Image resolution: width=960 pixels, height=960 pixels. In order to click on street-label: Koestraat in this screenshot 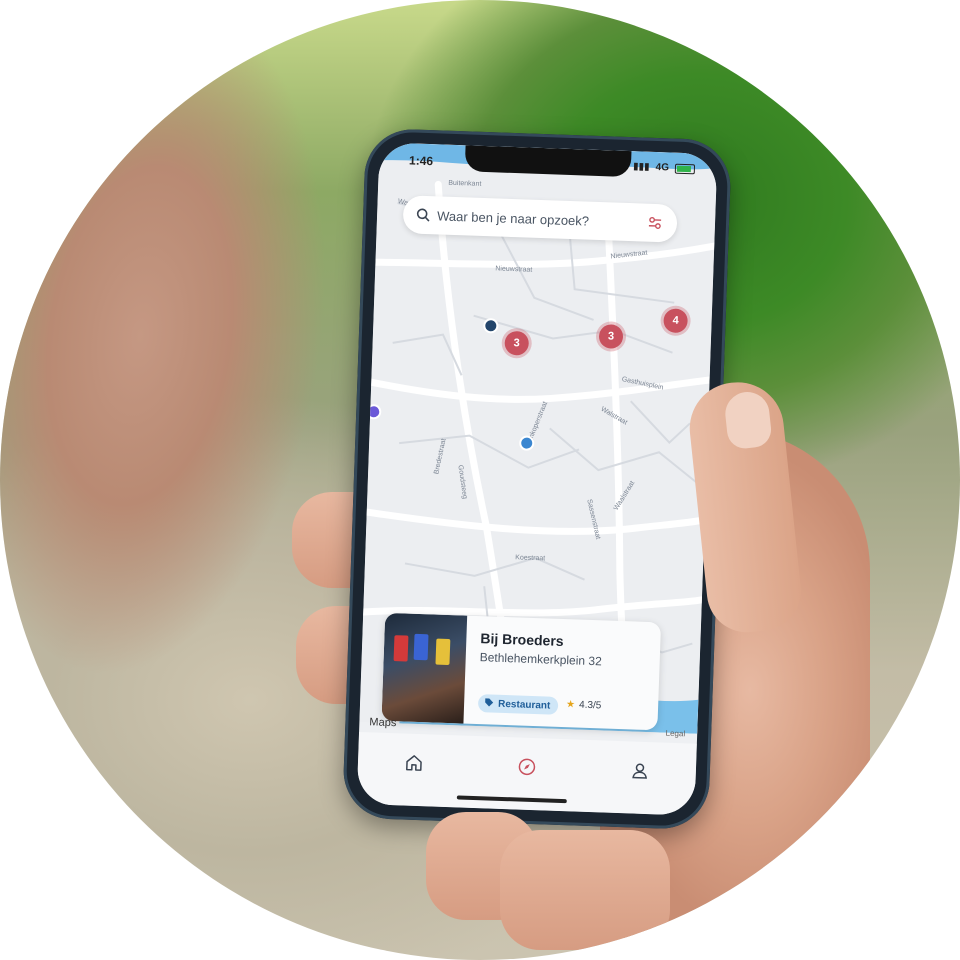, I will do `click(530, 558)`.